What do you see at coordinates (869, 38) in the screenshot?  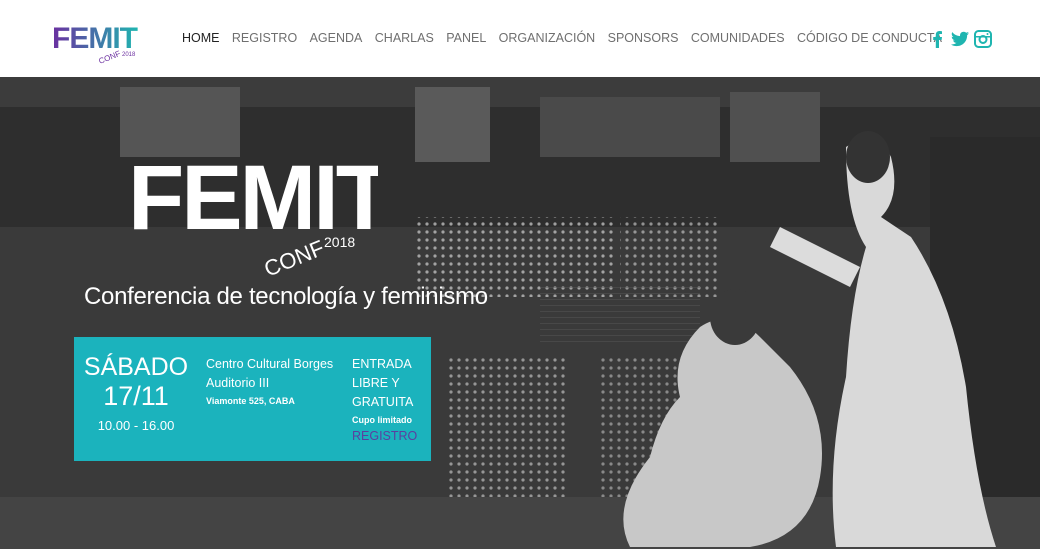 I see `nav-codigo-de-conducta: CÓDIGO DE CONDUCTA` at bounding box center [869, 38].